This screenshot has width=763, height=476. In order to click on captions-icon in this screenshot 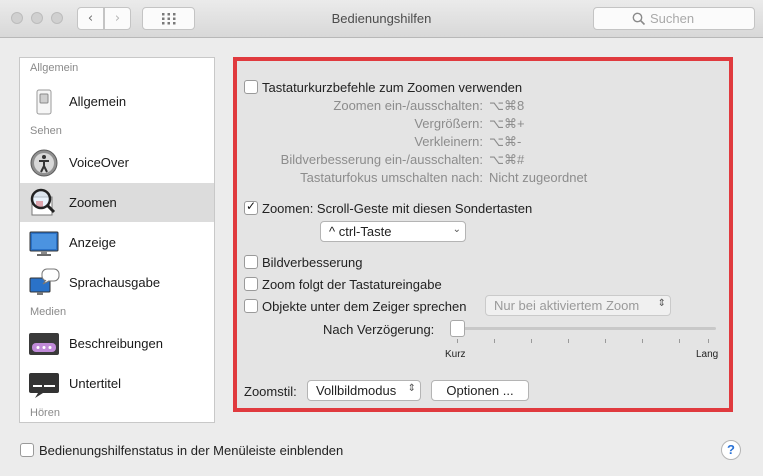, I will do `click(44, 384)`.